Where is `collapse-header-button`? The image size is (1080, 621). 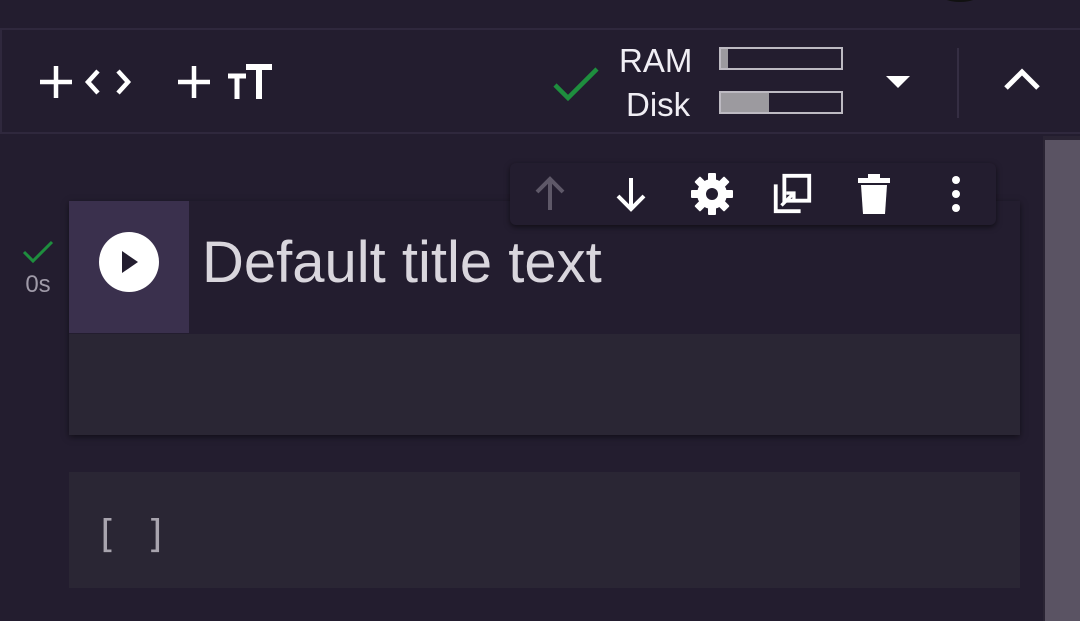
collapse-header-button is located at coordinates (1022, 79).